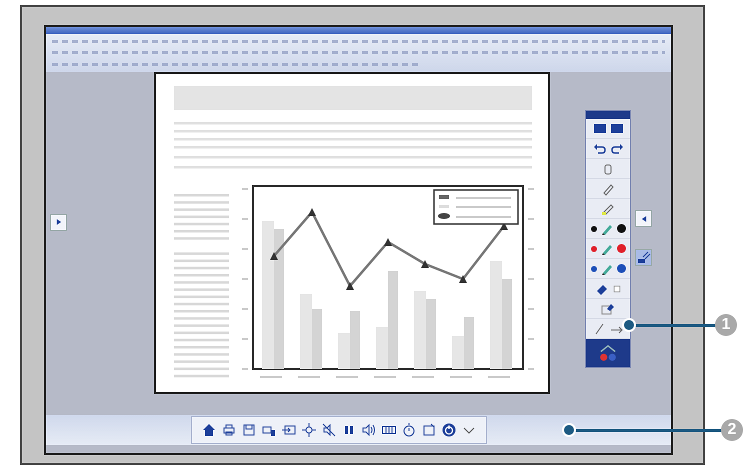  Describe the element at coordinates (608, 209) in the screenshot. I see `highlighter-icon` at that location.